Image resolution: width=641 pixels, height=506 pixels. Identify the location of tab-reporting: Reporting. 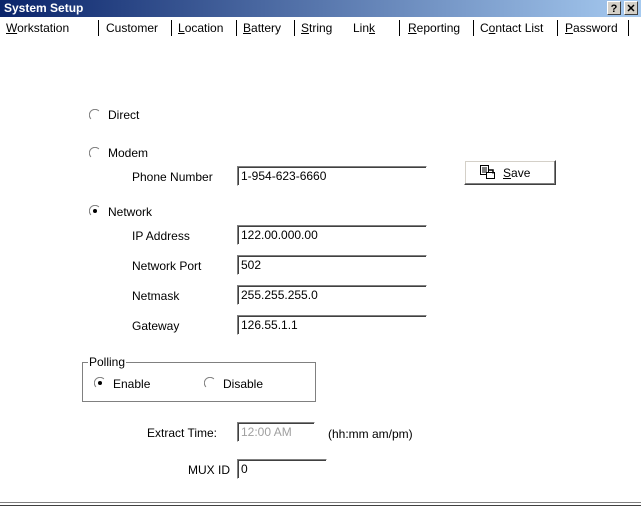
(434, 29).